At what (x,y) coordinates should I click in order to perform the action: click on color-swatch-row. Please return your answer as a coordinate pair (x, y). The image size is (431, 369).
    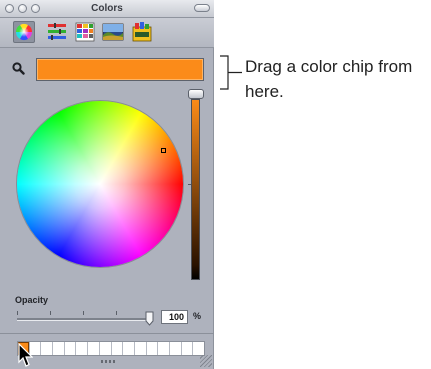
    Looking at the image, I should click on (111, 348).